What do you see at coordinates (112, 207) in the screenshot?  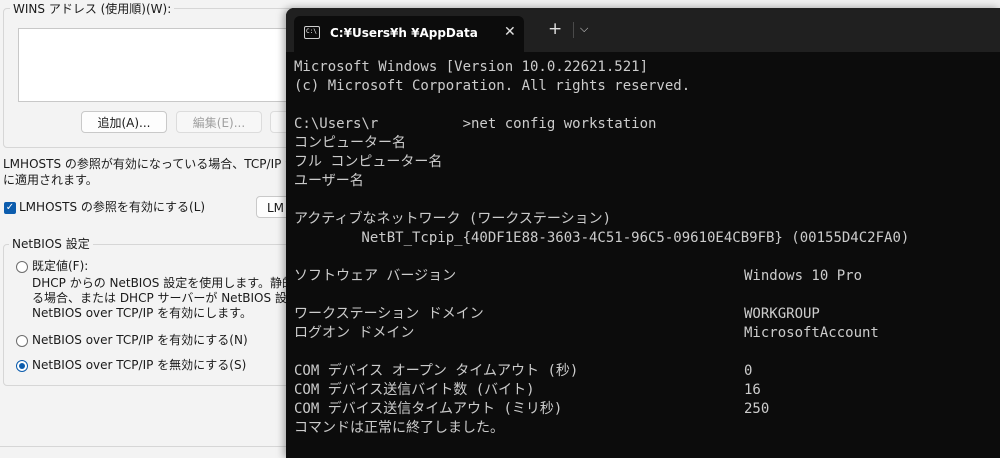 I see `lmhosts-checkbox-label: LMHOSTS の参照を有効にする(L)` at bounding box center [112, 207].